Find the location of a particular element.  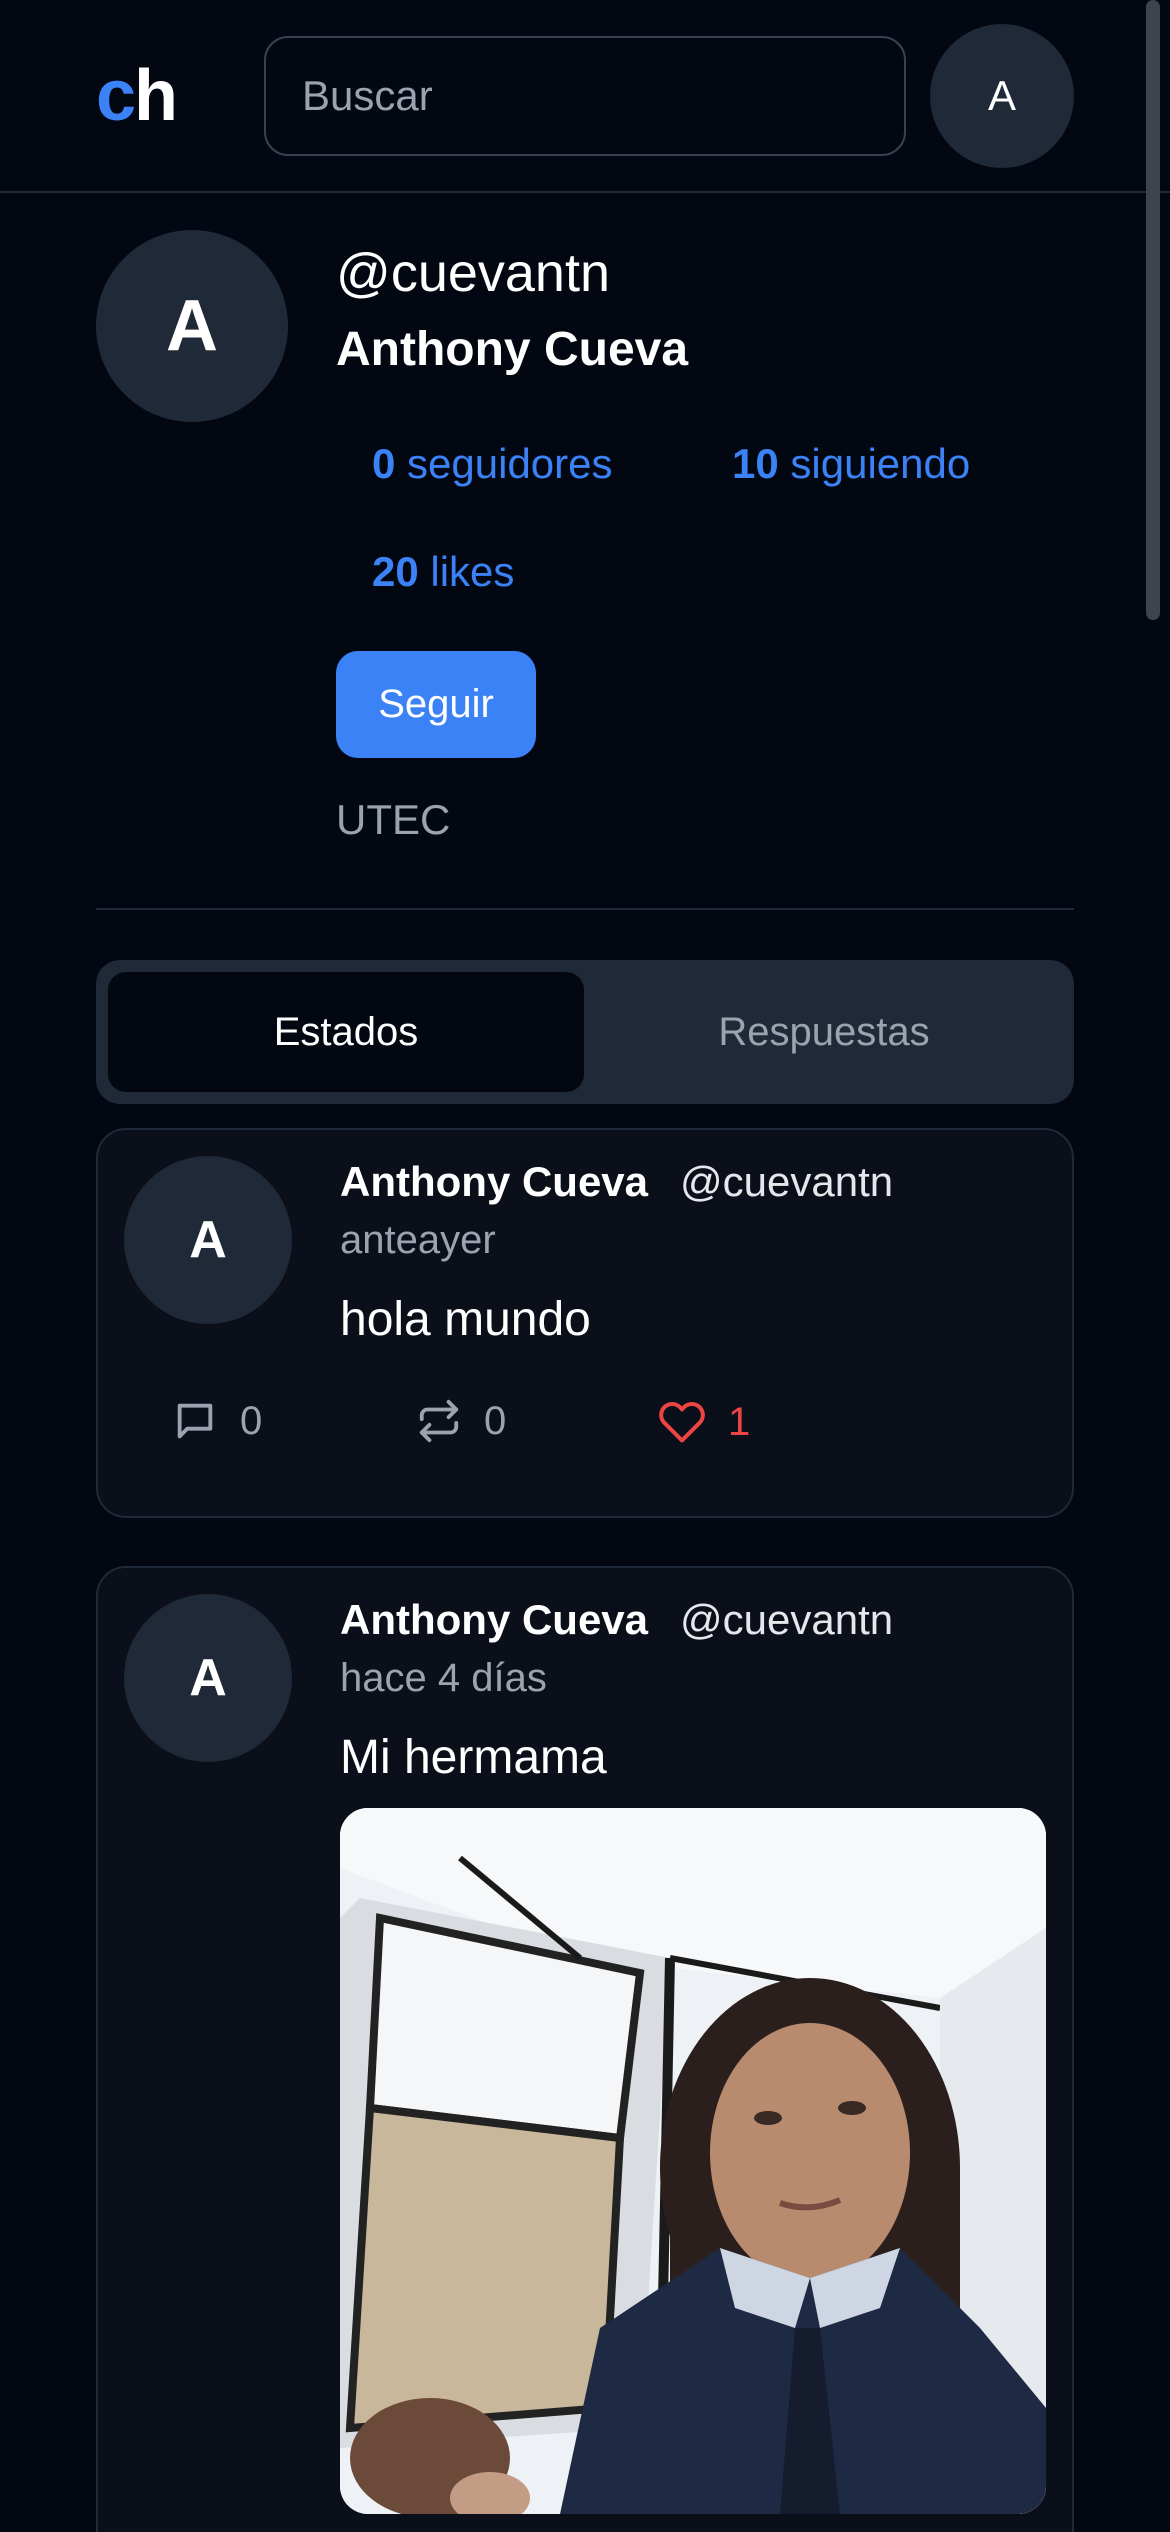

top-bar: ch A is located at coordinates (585, 96).